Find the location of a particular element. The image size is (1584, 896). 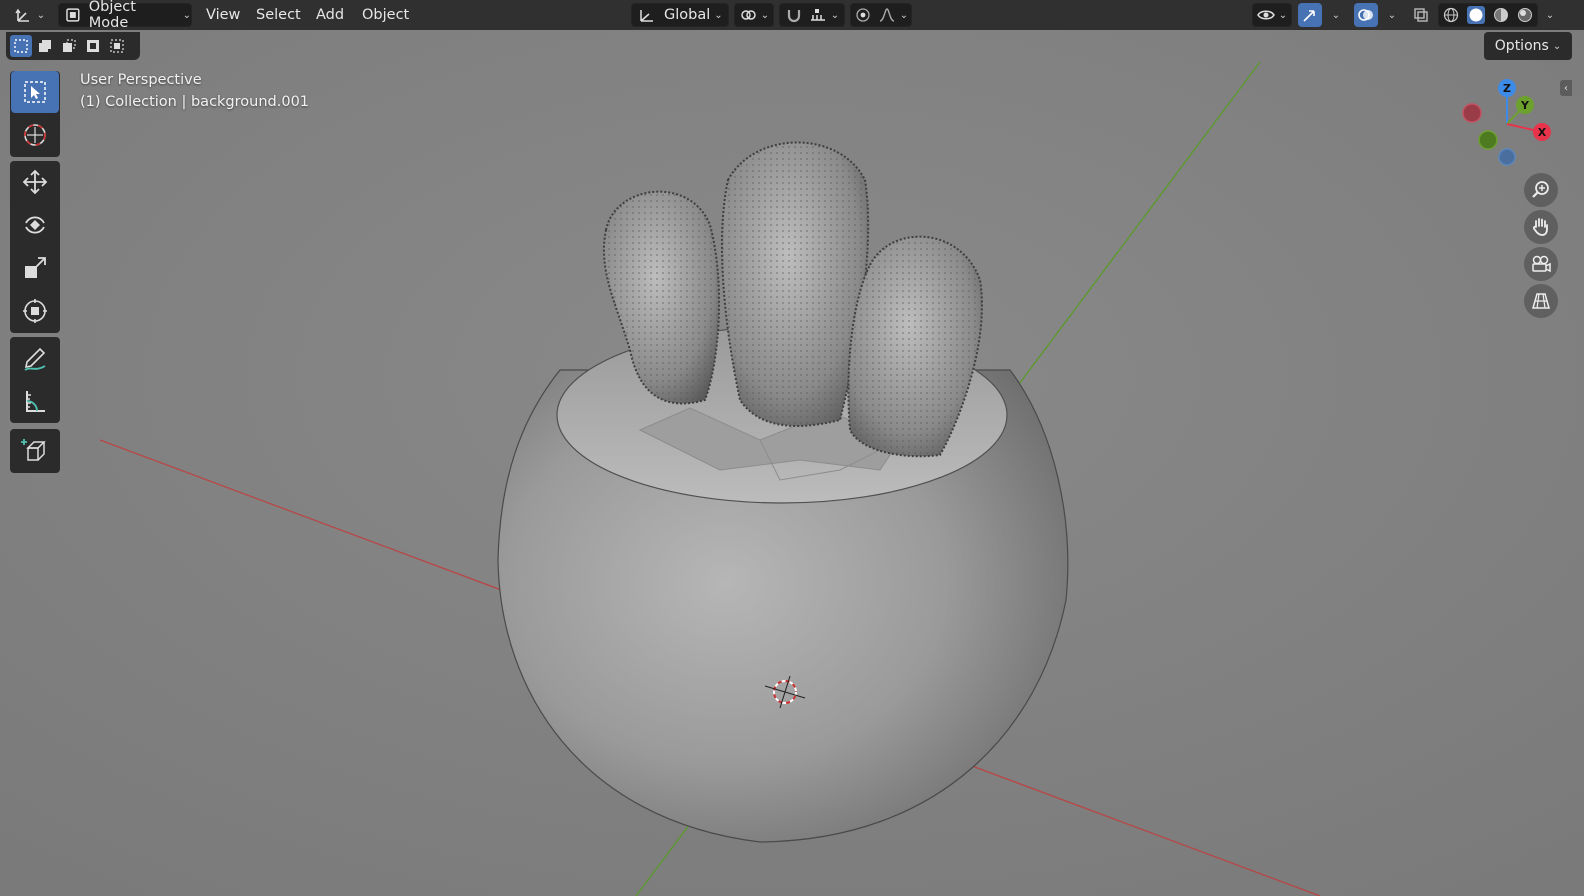

3d-cursor-tool-icon is located at coordinates (35, 135).